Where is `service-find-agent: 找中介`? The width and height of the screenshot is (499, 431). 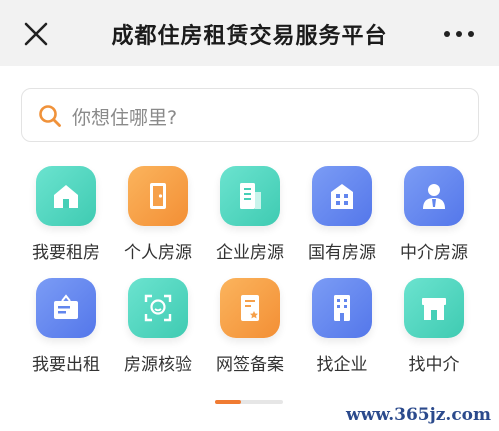
service-find-agent: 找中介 is located at coordinates (434, 326).